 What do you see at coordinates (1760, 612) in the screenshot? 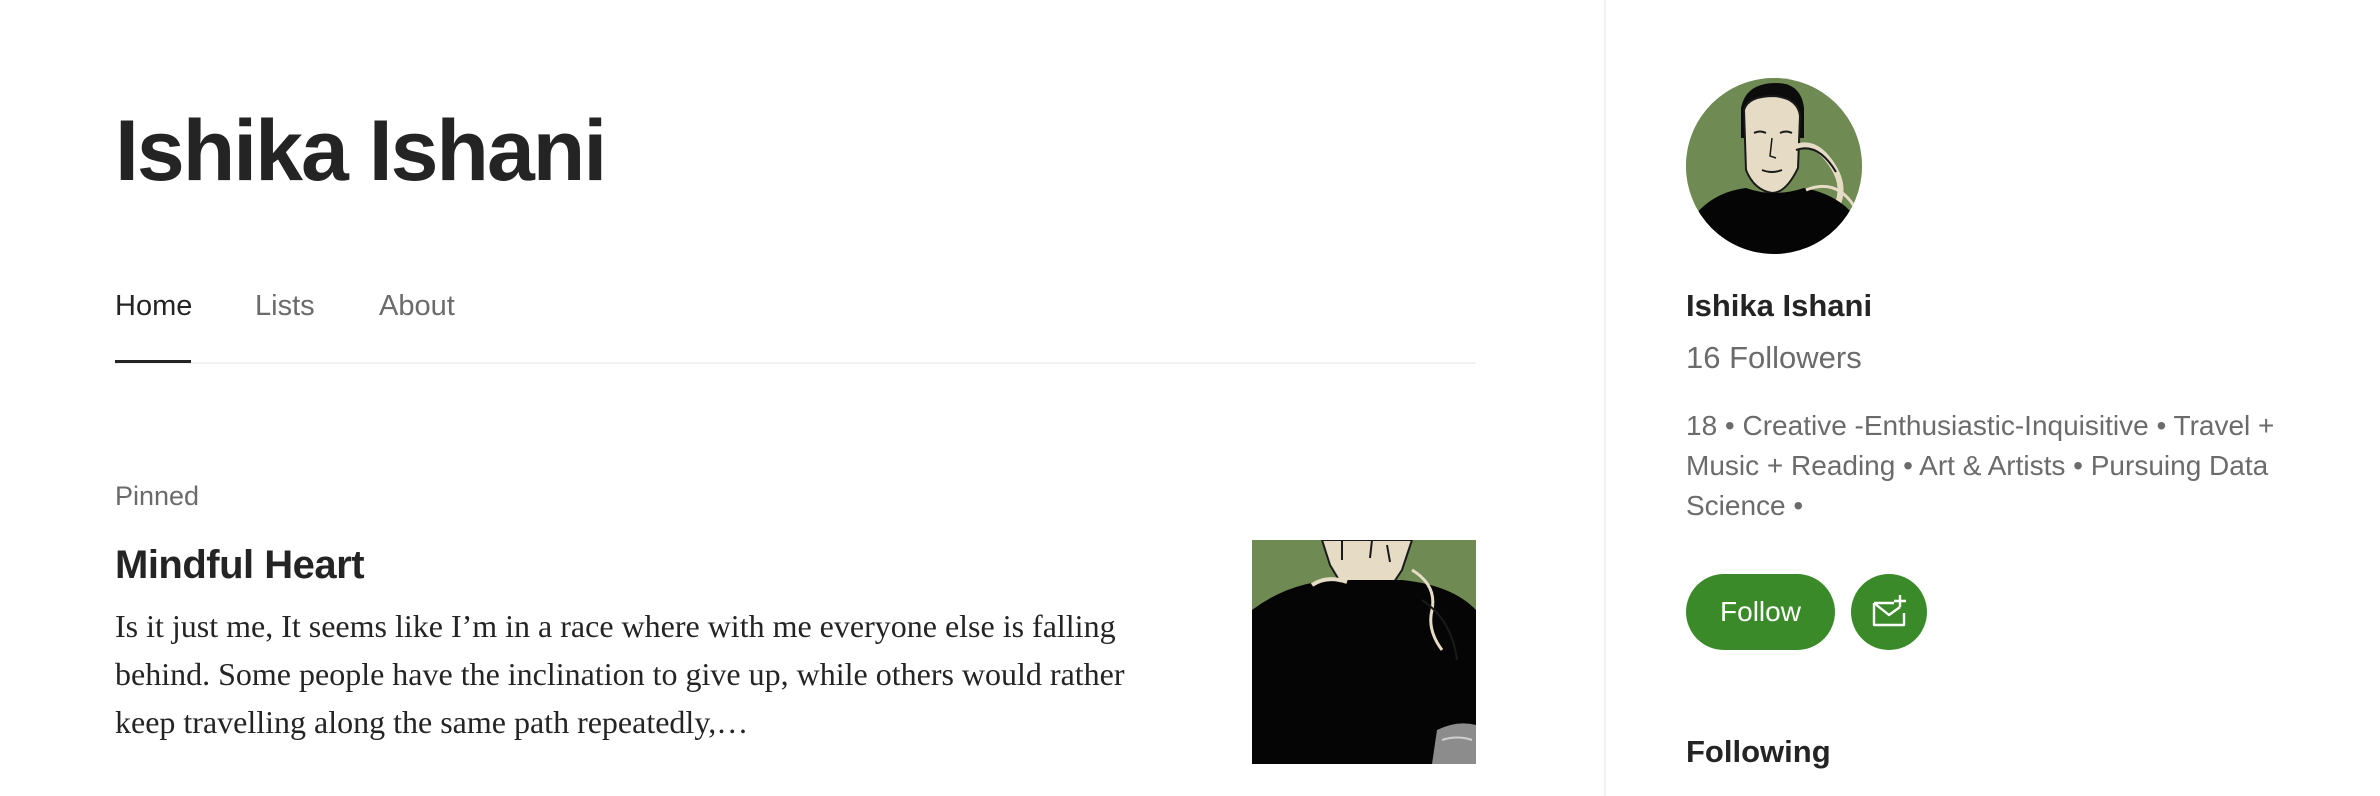
I see `follow-button: Follow` at bounding box center [1760, 612].